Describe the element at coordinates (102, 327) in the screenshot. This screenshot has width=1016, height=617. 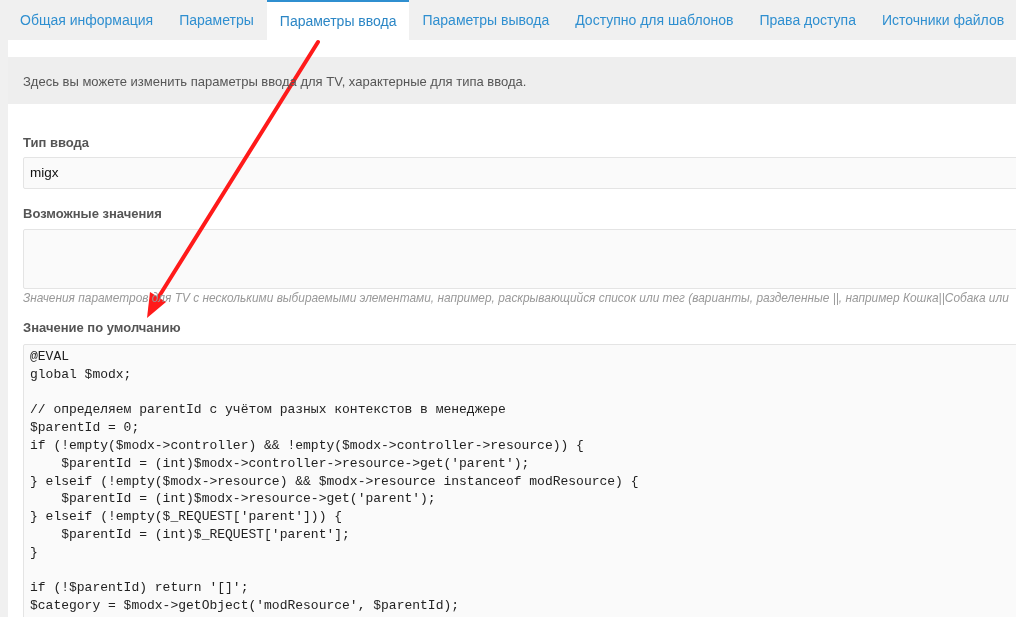
I see `field-label: Значение по умолчанию` at that location.